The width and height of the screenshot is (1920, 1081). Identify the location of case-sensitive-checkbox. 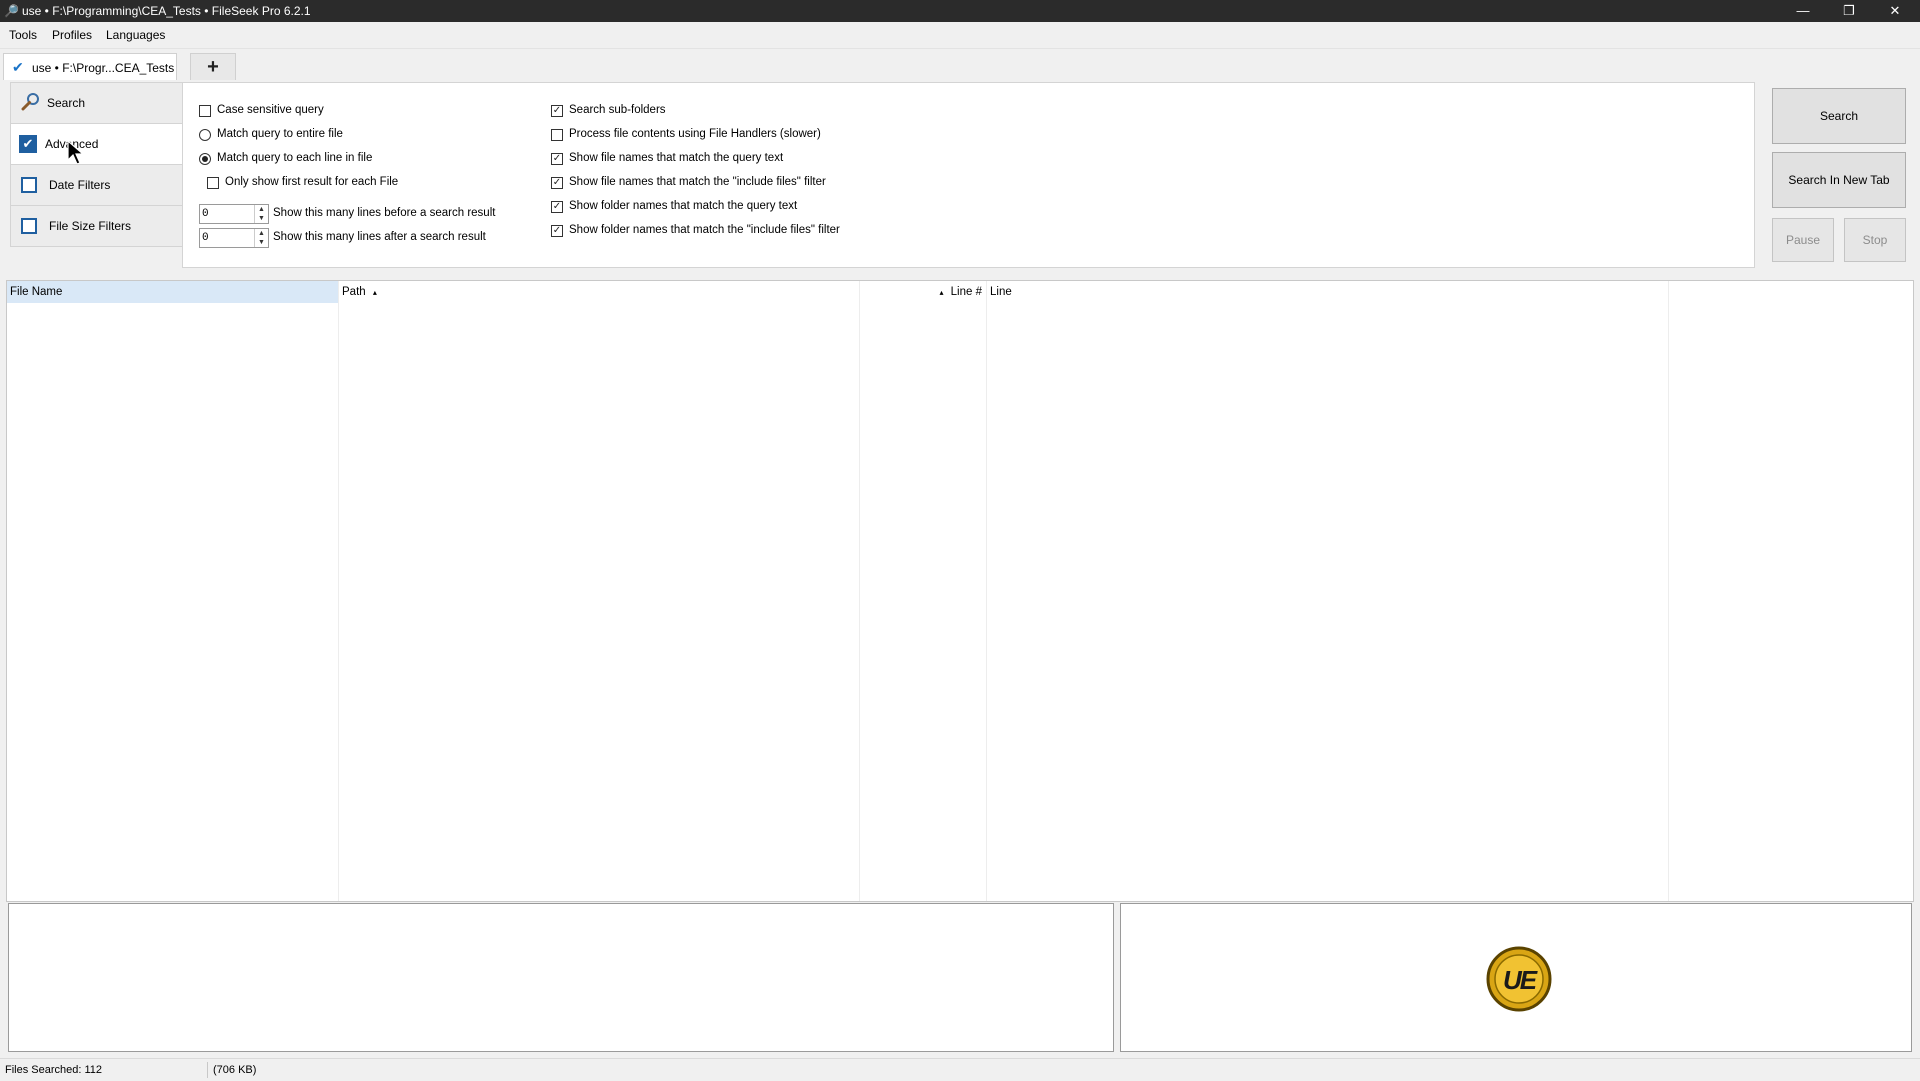
(205, 111).